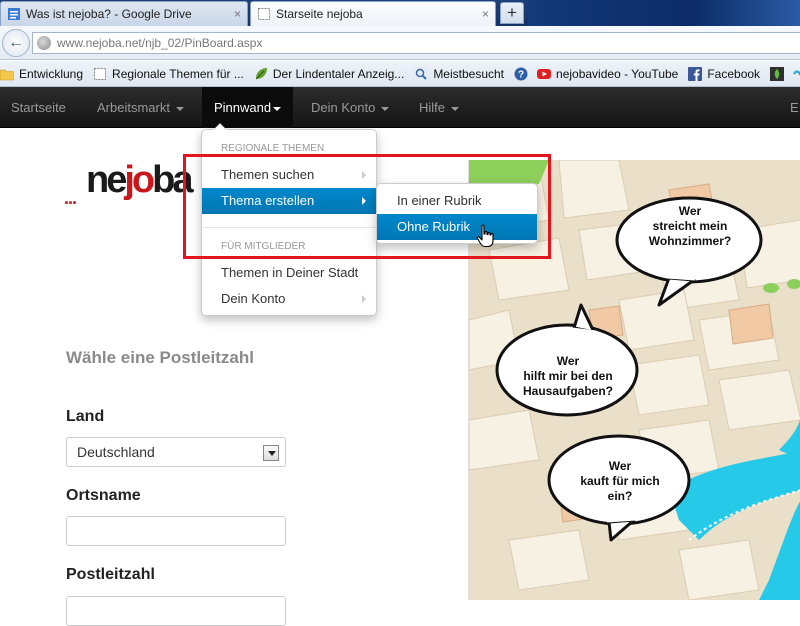  Describe the element at coordinates (567, 376) in the screenshot. I see `bubble-line: hilft mir bei den` at that location.